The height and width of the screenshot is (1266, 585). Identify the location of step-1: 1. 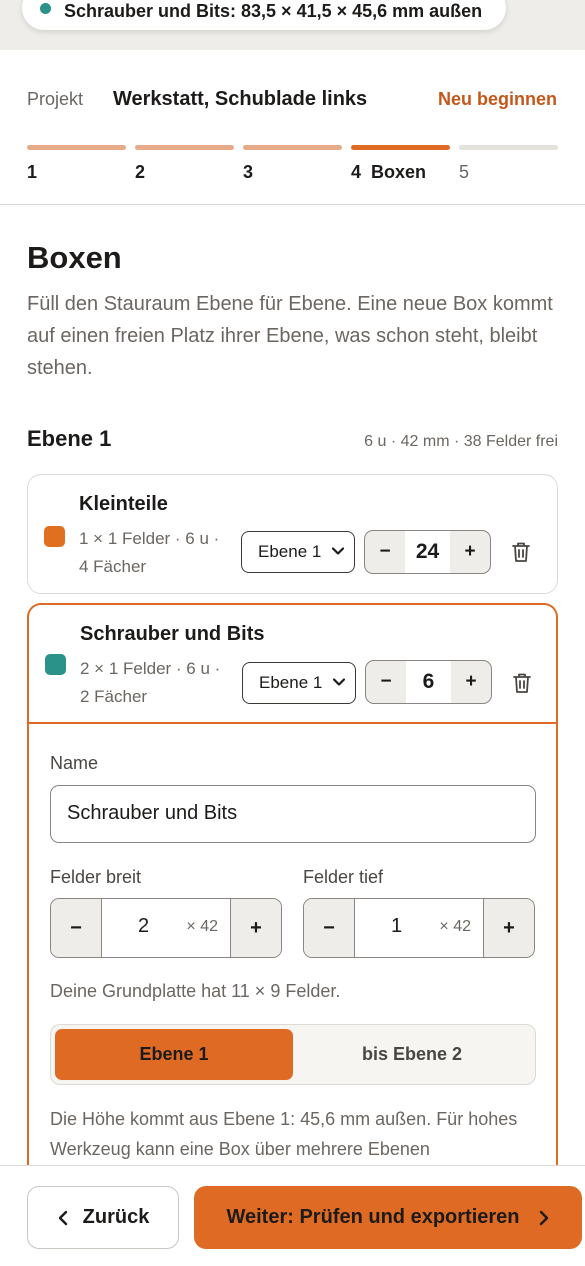
(76, 164).